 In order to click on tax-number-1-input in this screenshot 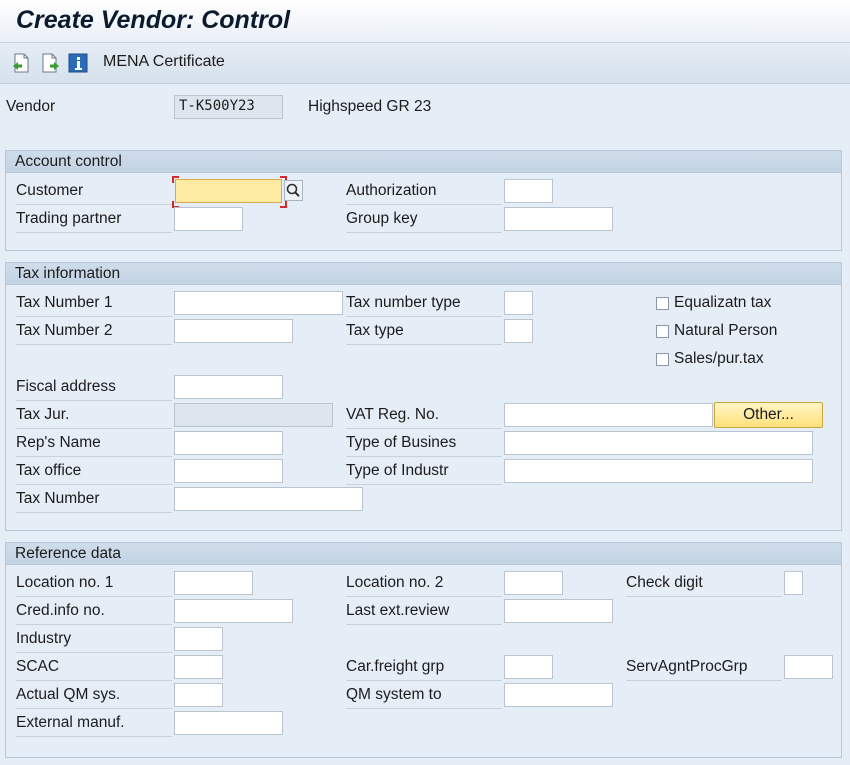, I will do `click(258, 303)`.